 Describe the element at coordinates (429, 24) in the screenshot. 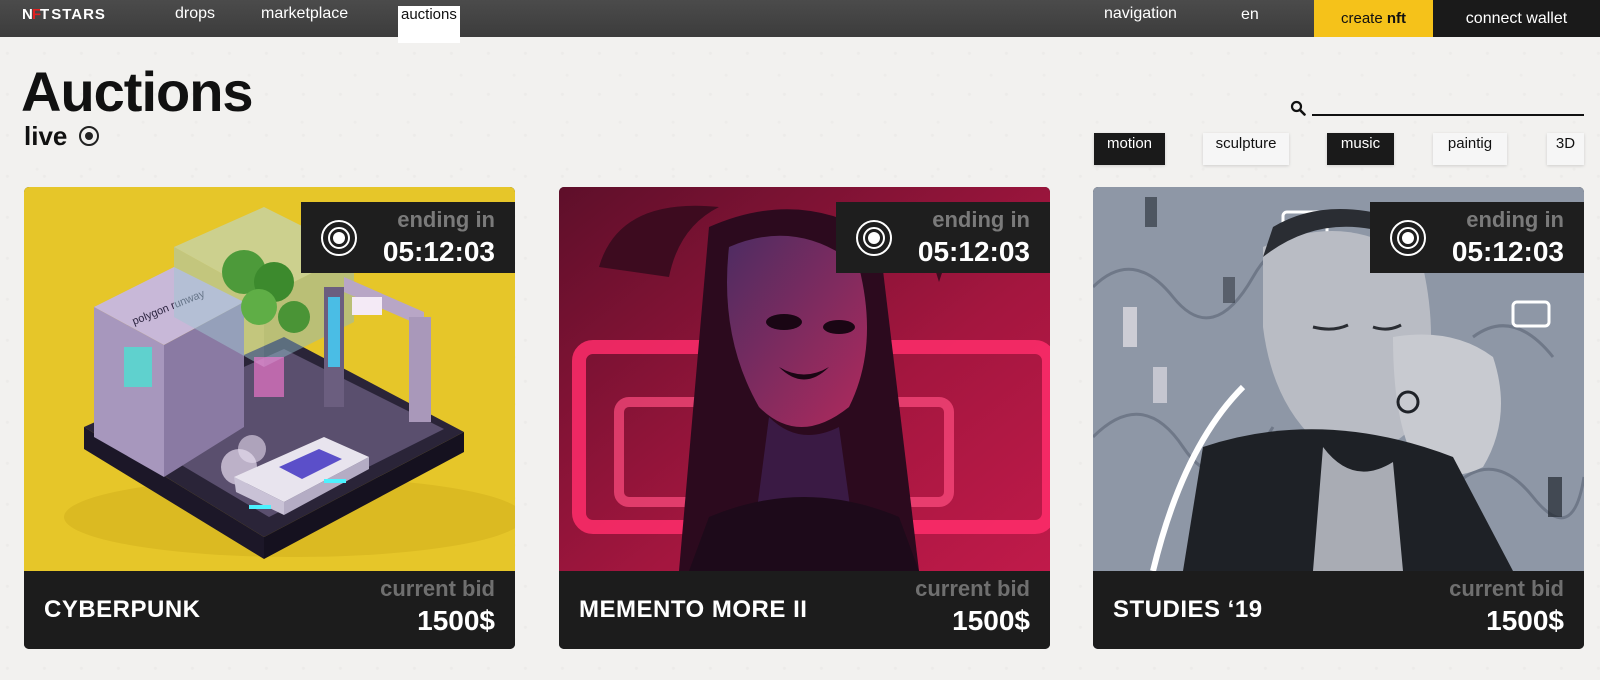

I see `nav-link-auctions: auctions` at that location.